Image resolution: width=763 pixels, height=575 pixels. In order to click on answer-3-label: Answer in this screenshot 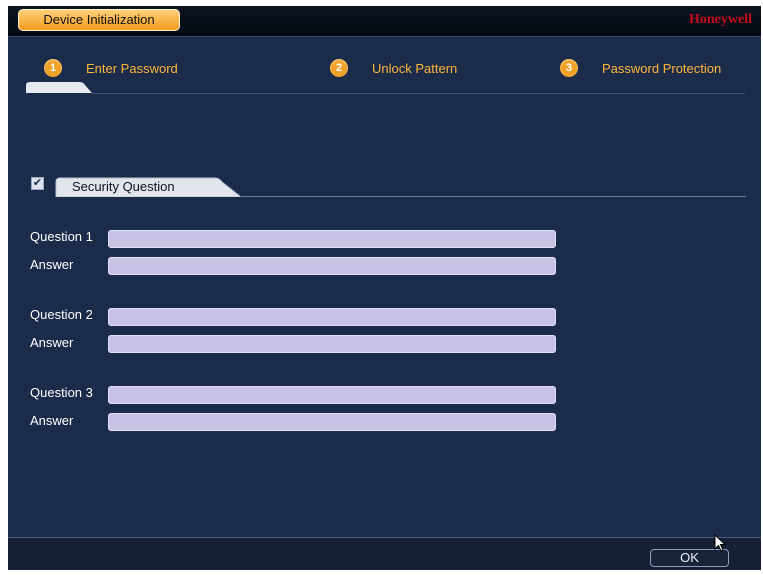, I will do `click(52, 420)`.